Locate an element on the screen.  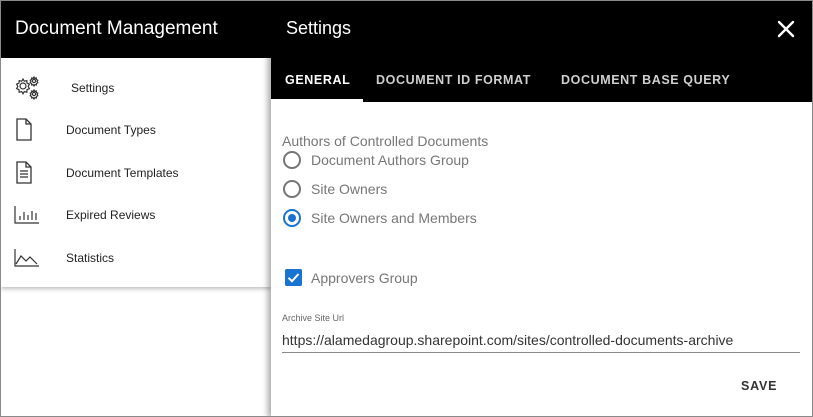
sidebar-item-settings: Settings is located at coordinates (136, 88).